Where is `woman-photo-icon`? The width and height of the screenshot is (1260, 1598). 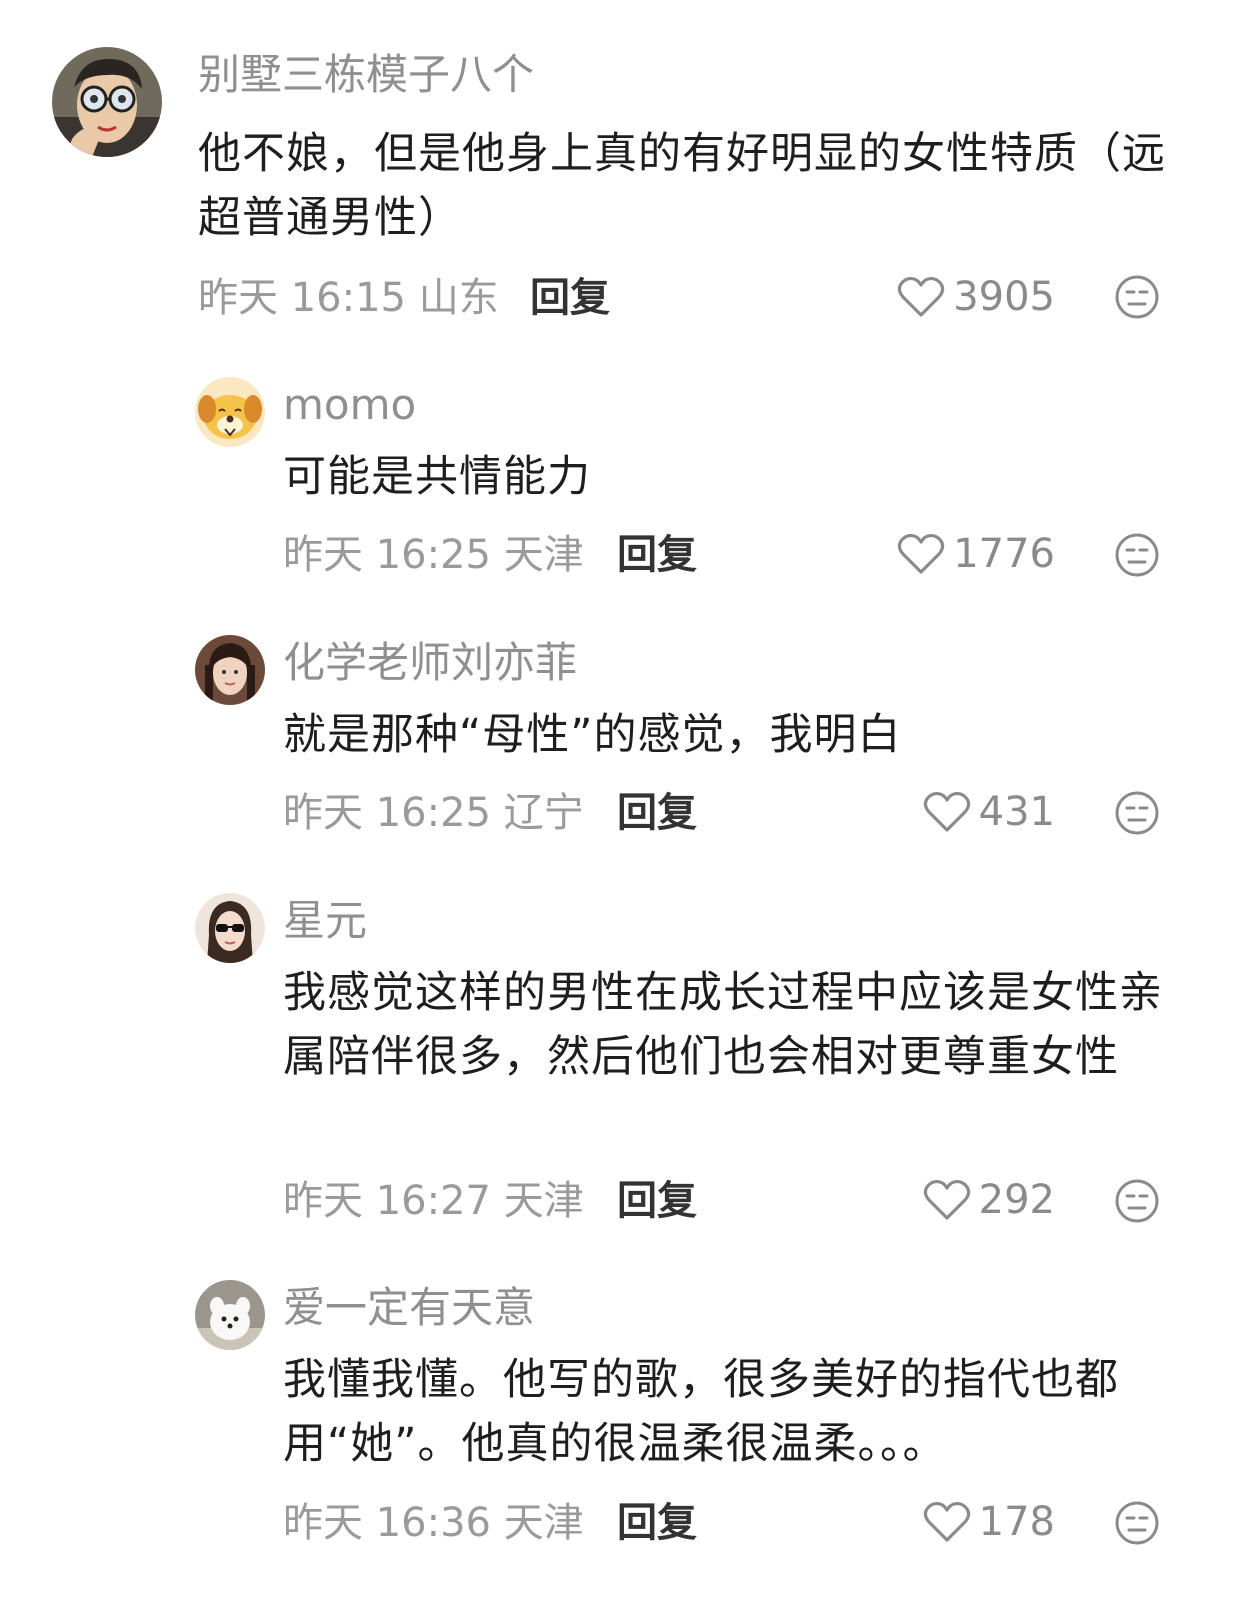 woman-photo-icon is located at coordinates (230, 670).